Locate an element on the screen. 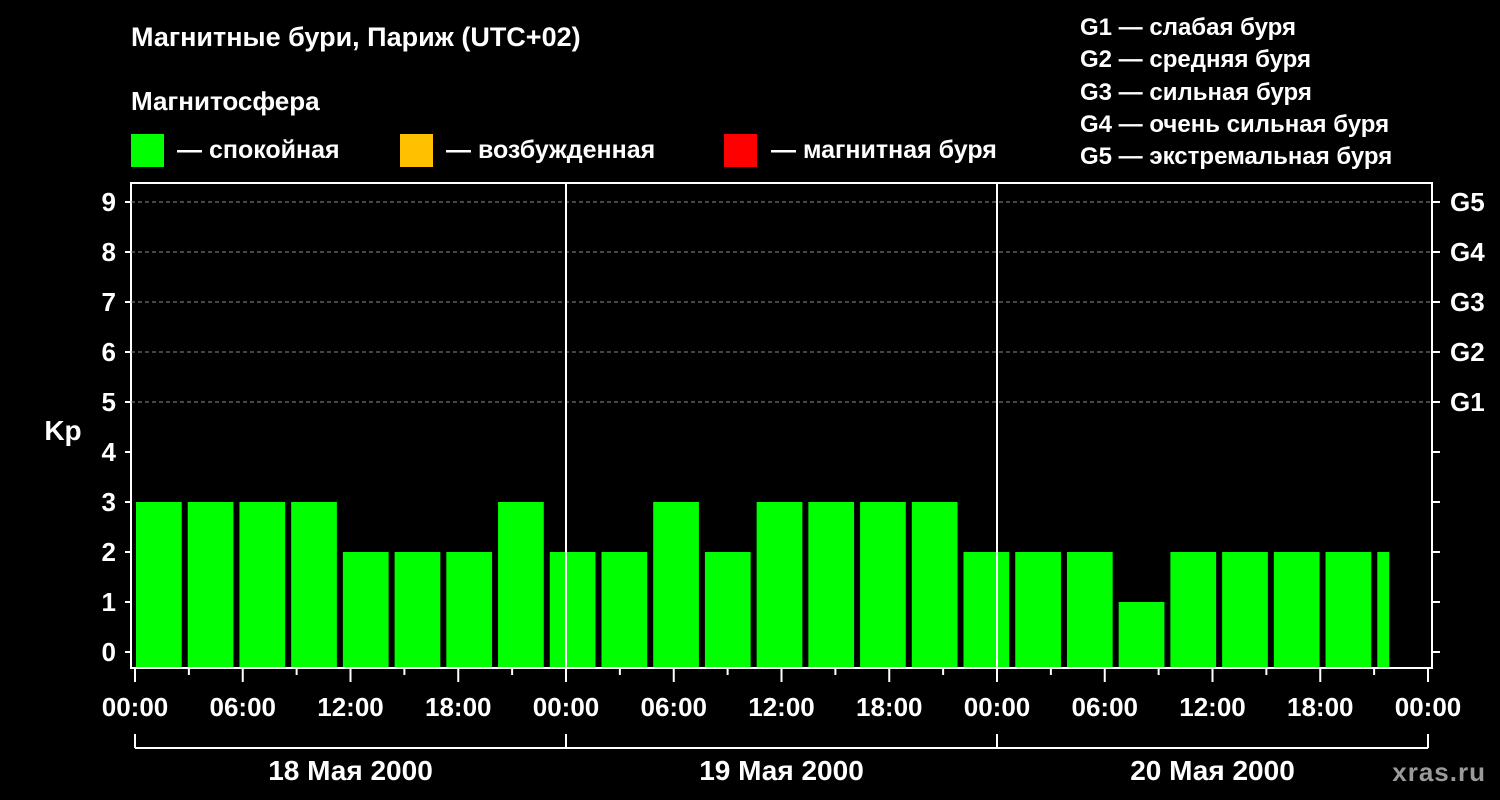 Image resolution: width=1500 pixels, height=800 pixels. day-label: 20 Мая 2000 is located at coordinates (1212, 770).